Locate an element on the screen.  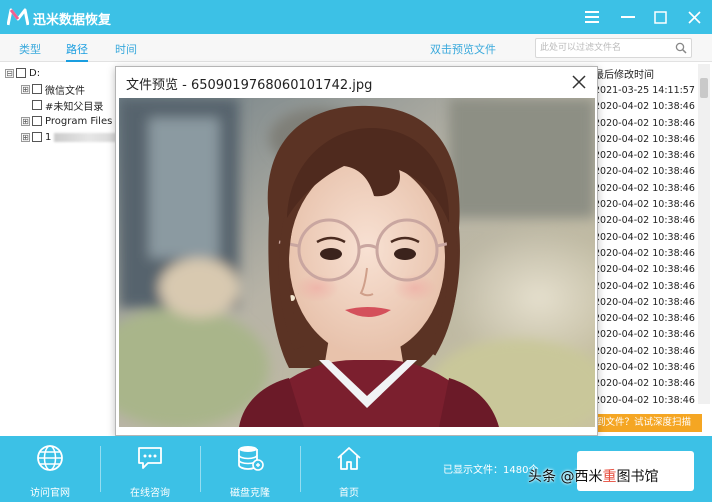
minimize-button is located at coordinates (628, 17).